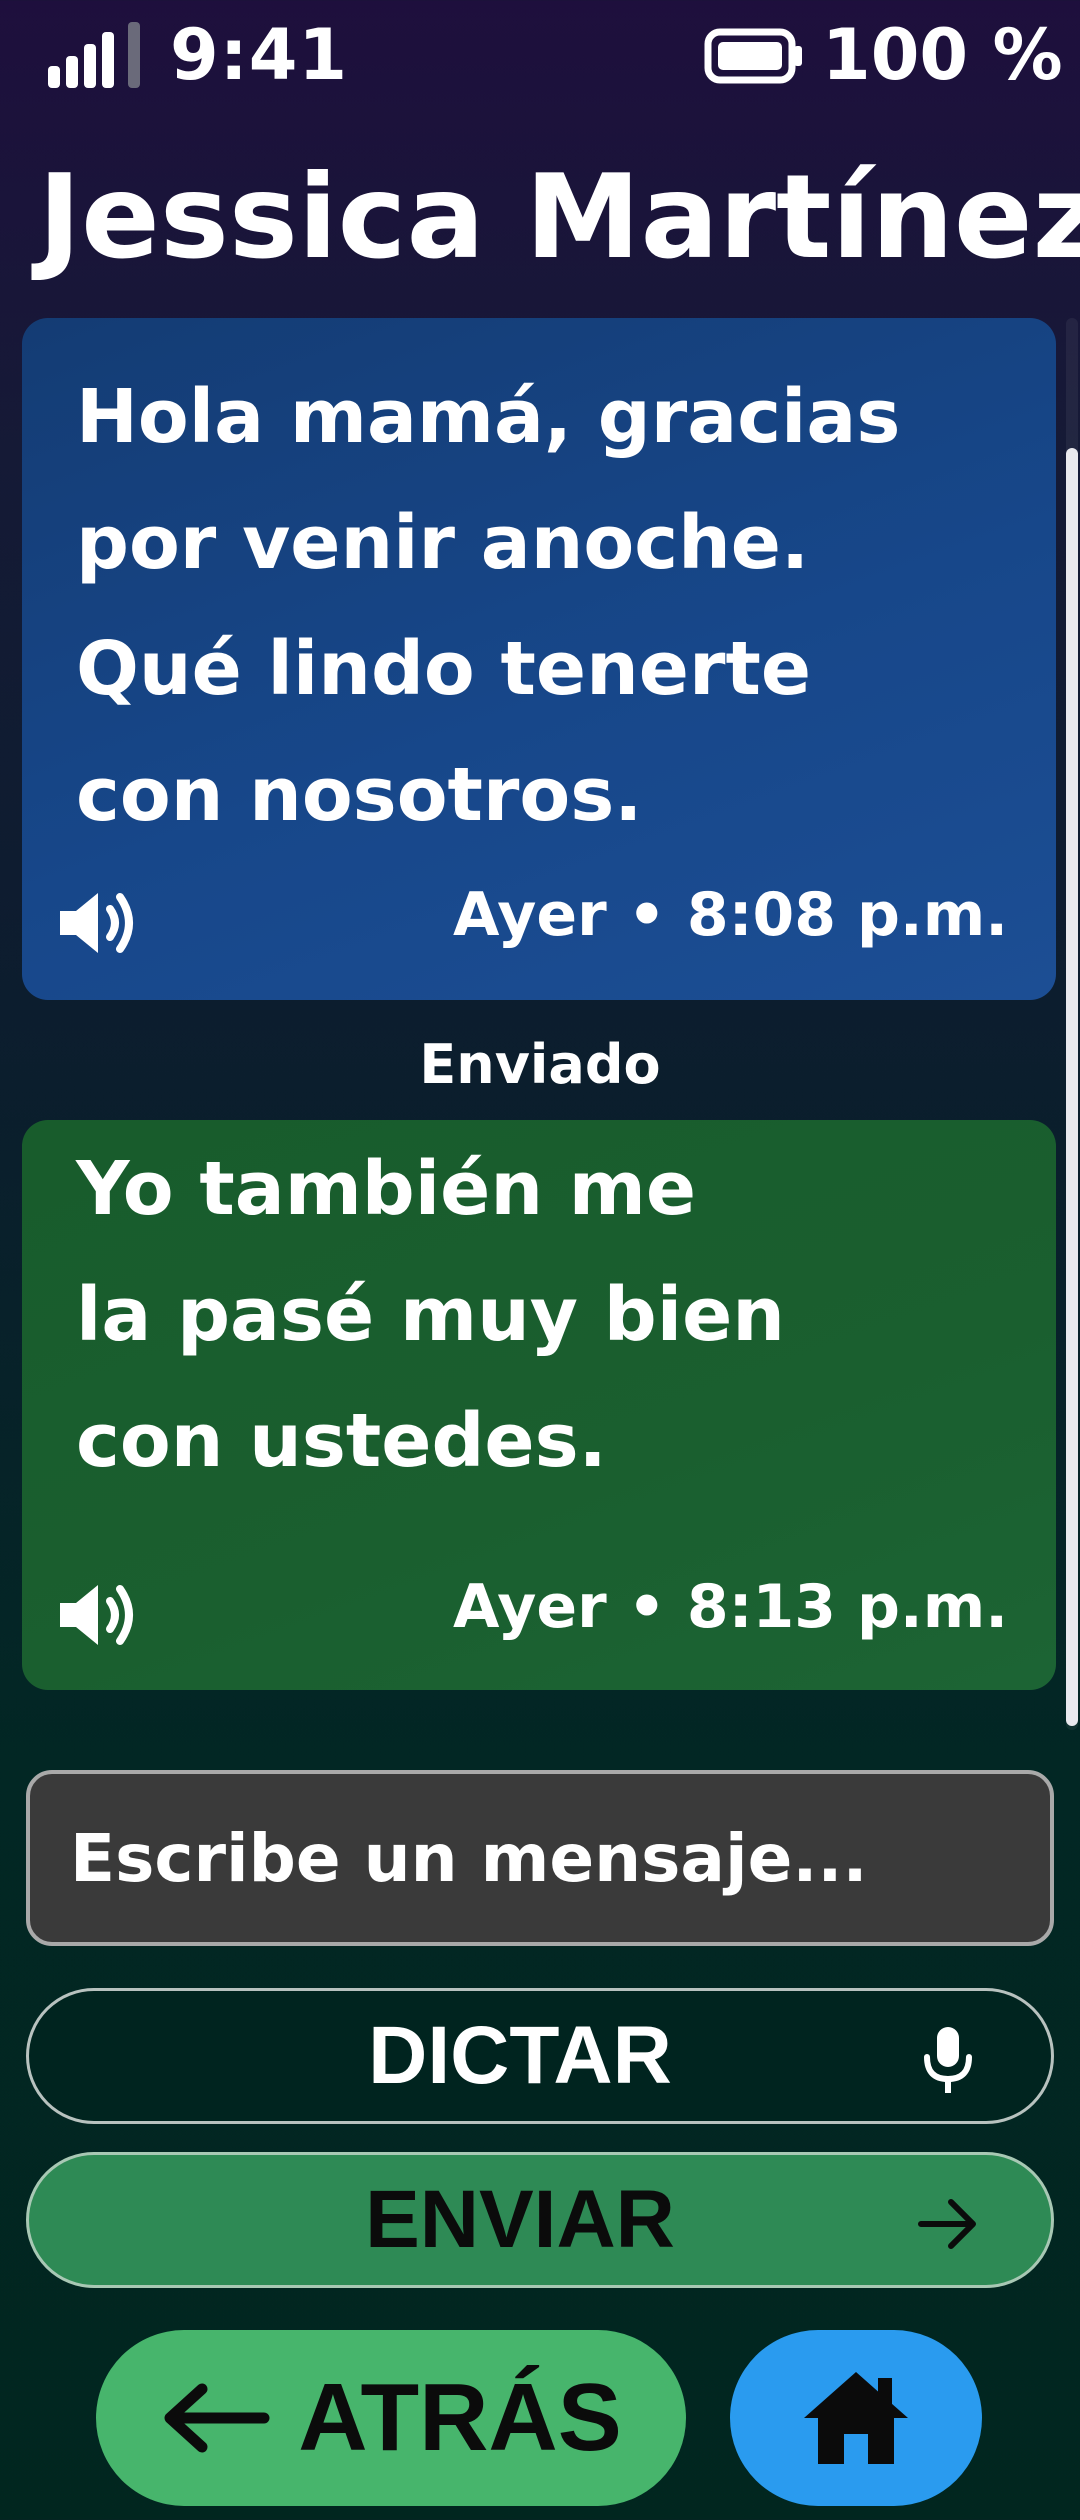 The image size is (1080, 2520). I want to click on message-scrollbar, so click(1072, 1024).